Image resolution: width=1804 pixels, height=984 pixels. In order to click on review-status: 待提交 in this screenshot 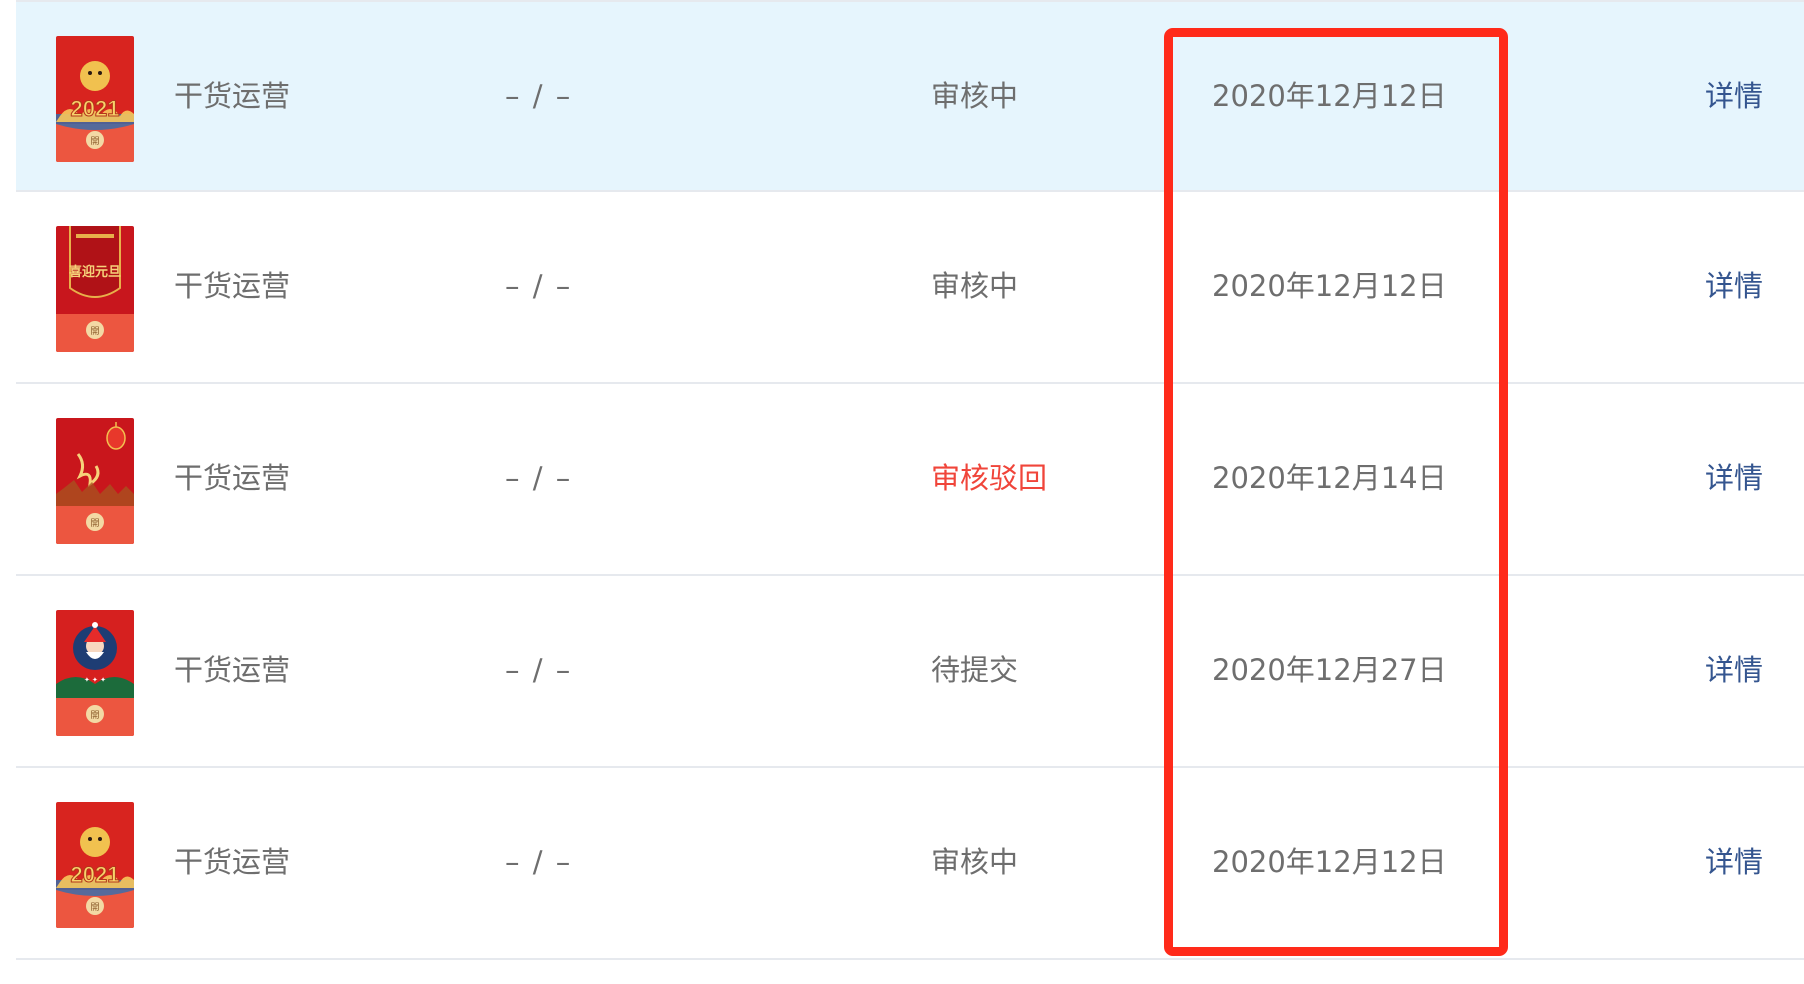, I will do `click(975, 670)`.